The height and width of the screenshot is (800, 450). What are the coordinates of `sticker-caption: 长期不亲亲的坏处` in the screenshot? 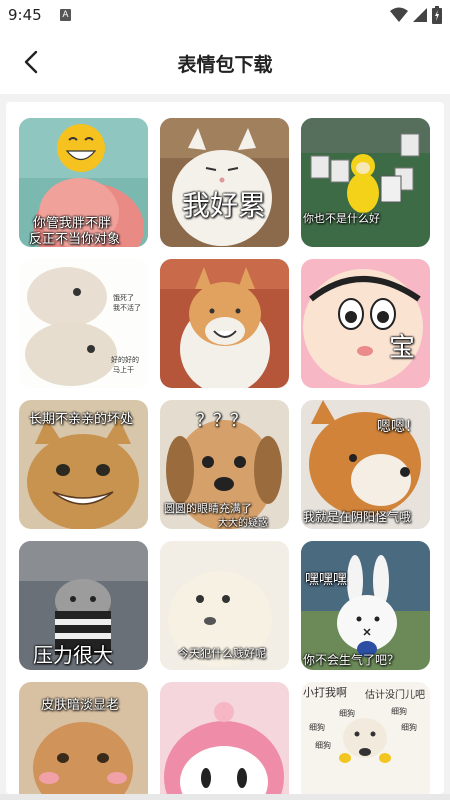 It's located at (81, 419).